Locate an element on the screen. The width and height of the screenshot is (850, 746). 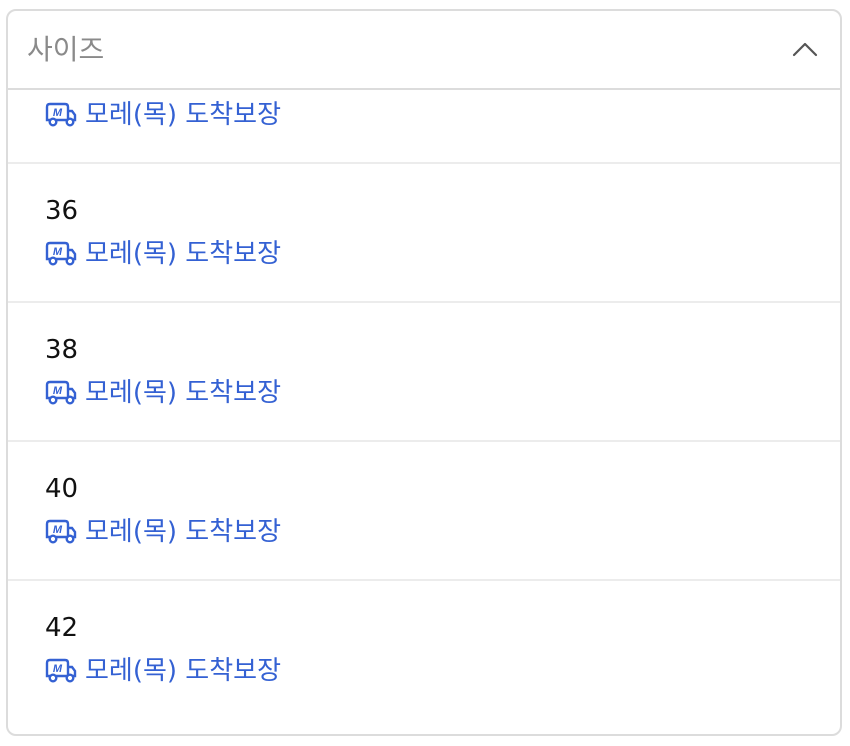
option-size-label: 38 is located at coordinates (62, 350).